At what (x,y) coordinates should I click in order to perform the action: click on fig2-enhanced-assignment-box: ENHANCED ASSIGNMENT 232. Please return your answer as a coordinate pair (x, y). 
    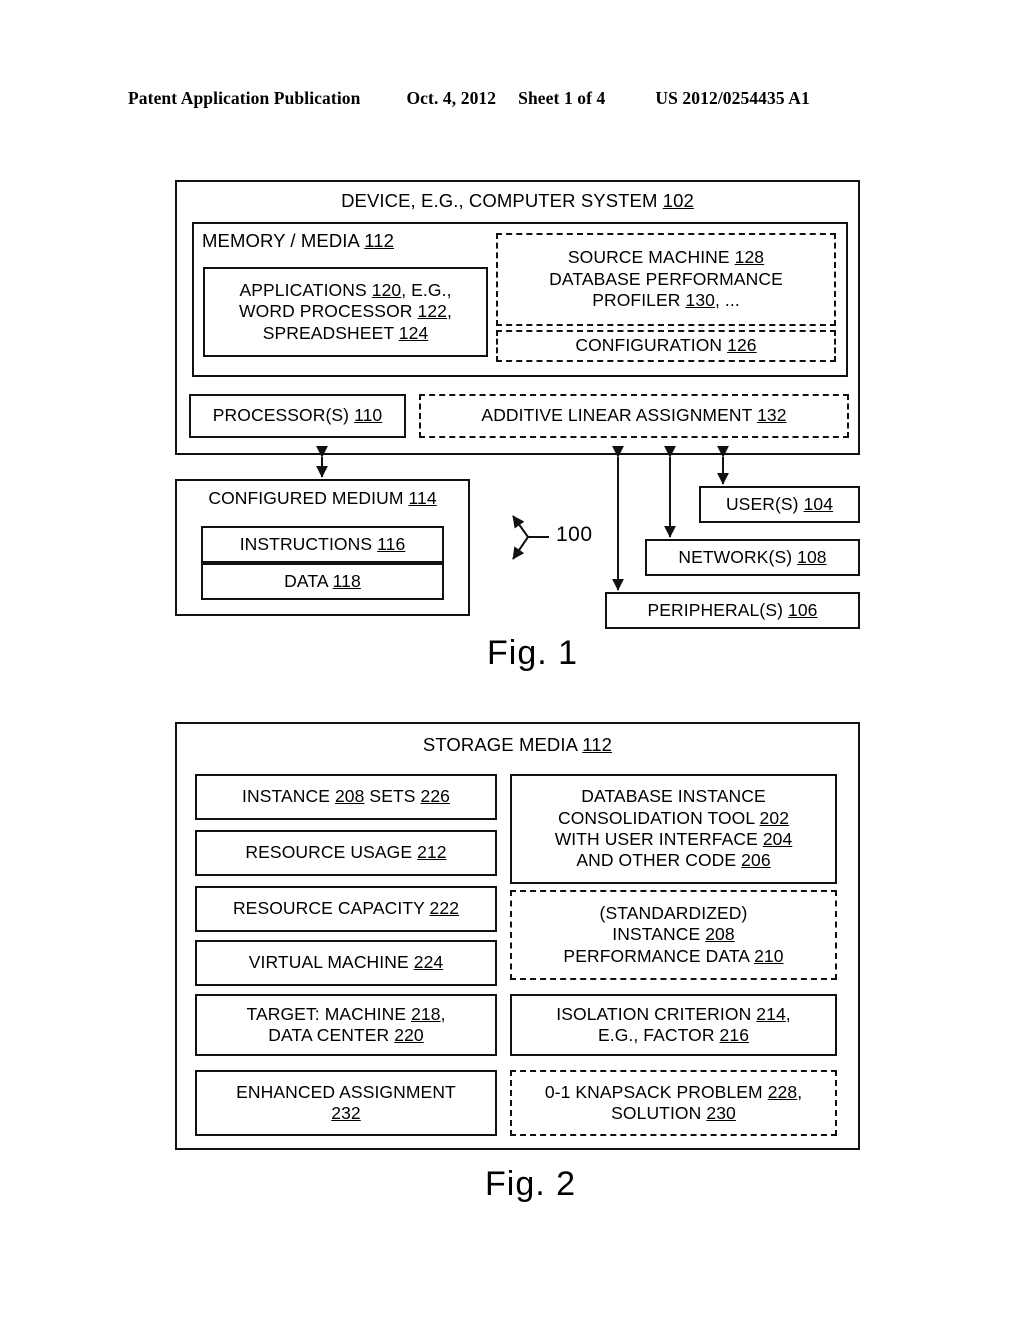
    Looking at the image, I should click on (346, 1103).